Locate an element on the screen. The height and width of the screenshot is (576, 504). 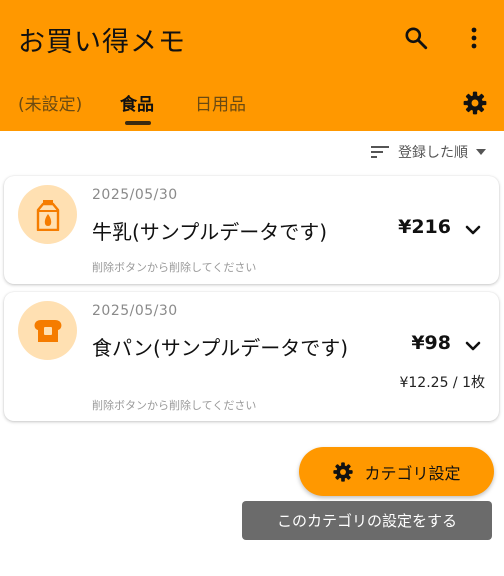
settings-button is located at coordinates (475, 103).